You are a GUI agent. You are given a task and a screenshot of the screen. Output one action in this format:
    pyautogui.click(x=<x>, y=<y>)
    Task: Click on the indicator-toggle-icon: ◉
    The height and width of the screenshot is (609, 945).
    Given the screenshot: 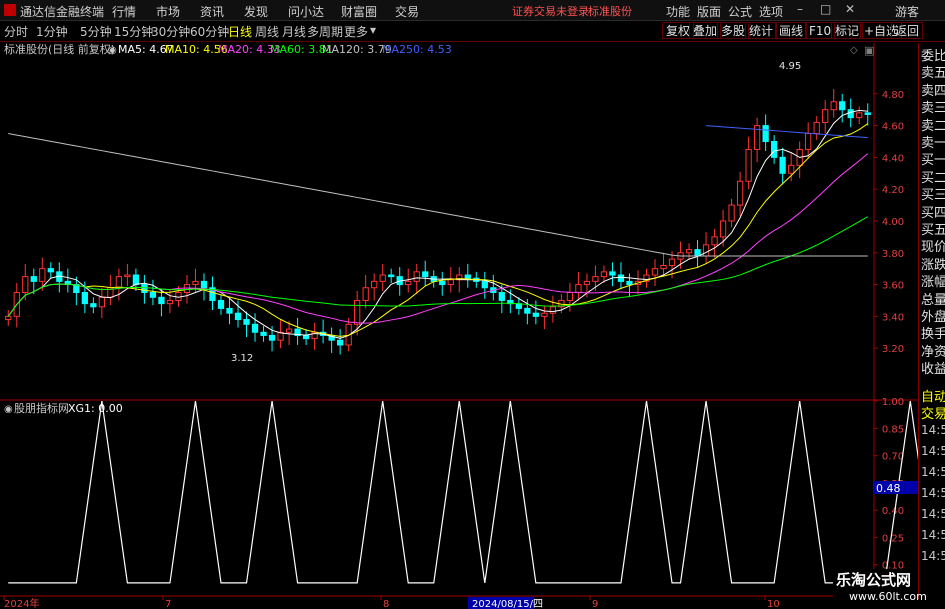 What is the action you would take?
    pyautogui.click(x=8, y=409)
    